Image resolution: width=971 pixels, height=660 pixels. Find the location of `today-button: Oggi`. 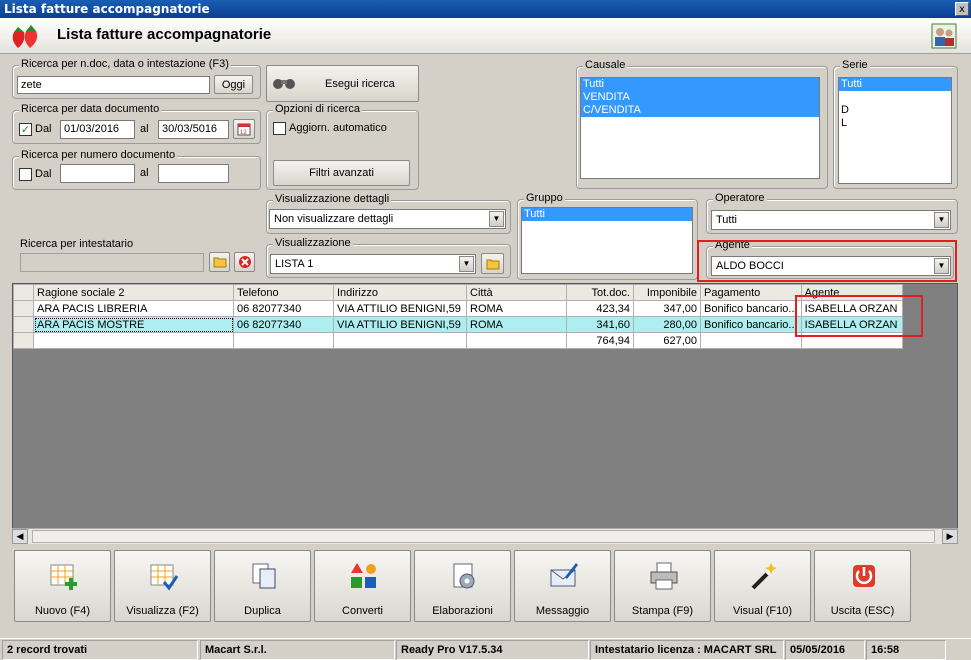

today-button: Oggi is located at coordinates (233, 84).